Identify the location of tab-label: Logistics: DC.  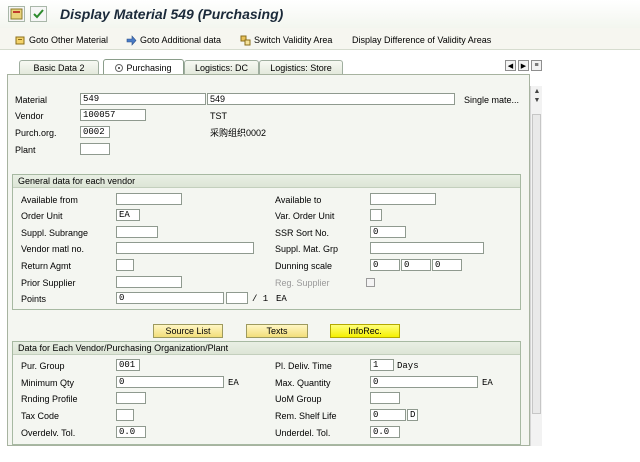
(221, 67).